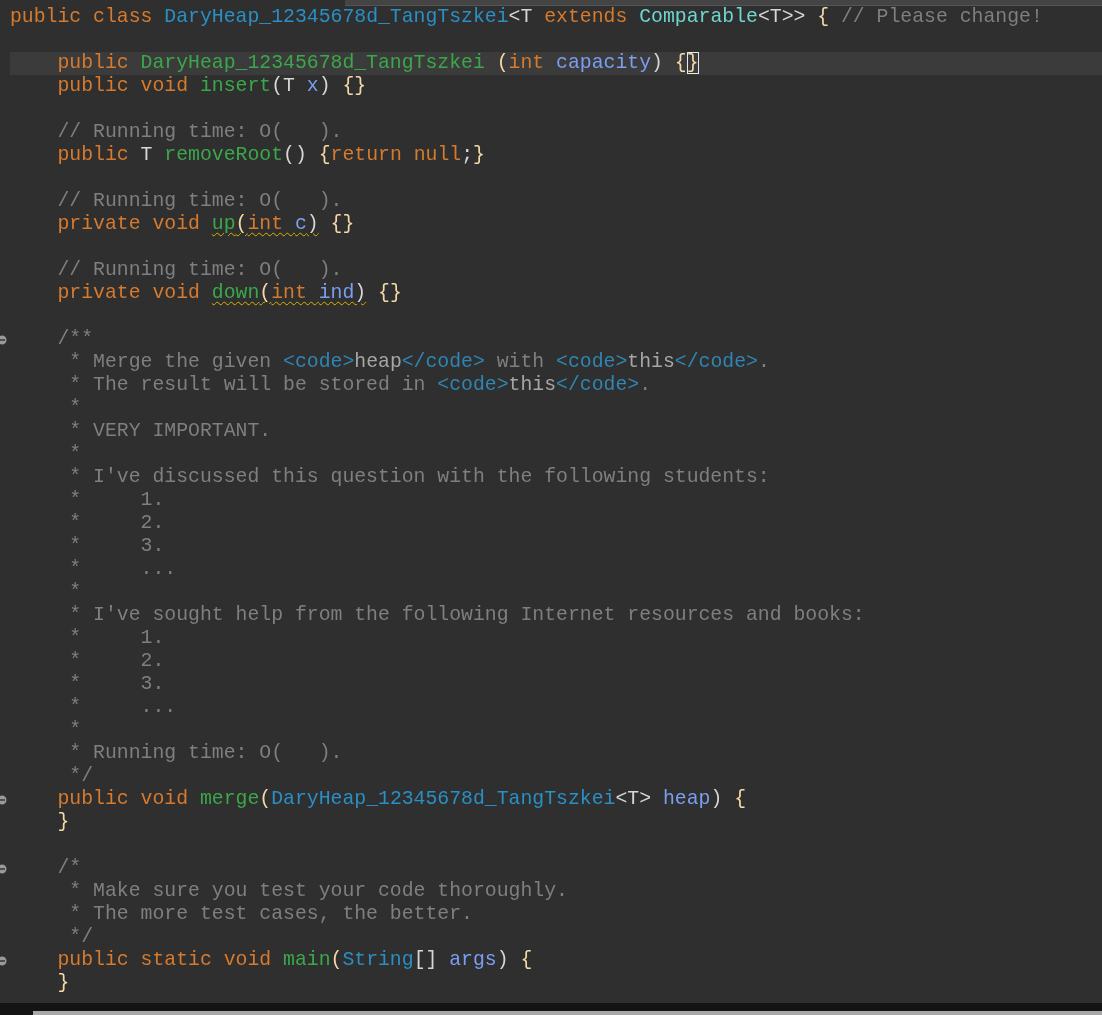 The height and width of the screenshot is (1015, 1102). I want to click on horizontal-scrollbar, so click(551, 1009).